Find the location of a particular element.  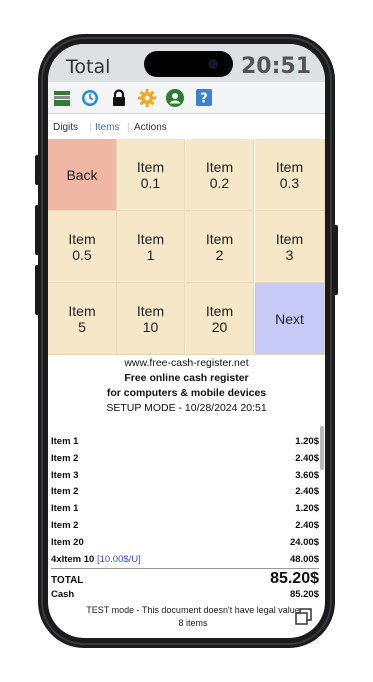

tab-actions: Actions is located at coordinates (150, 127).